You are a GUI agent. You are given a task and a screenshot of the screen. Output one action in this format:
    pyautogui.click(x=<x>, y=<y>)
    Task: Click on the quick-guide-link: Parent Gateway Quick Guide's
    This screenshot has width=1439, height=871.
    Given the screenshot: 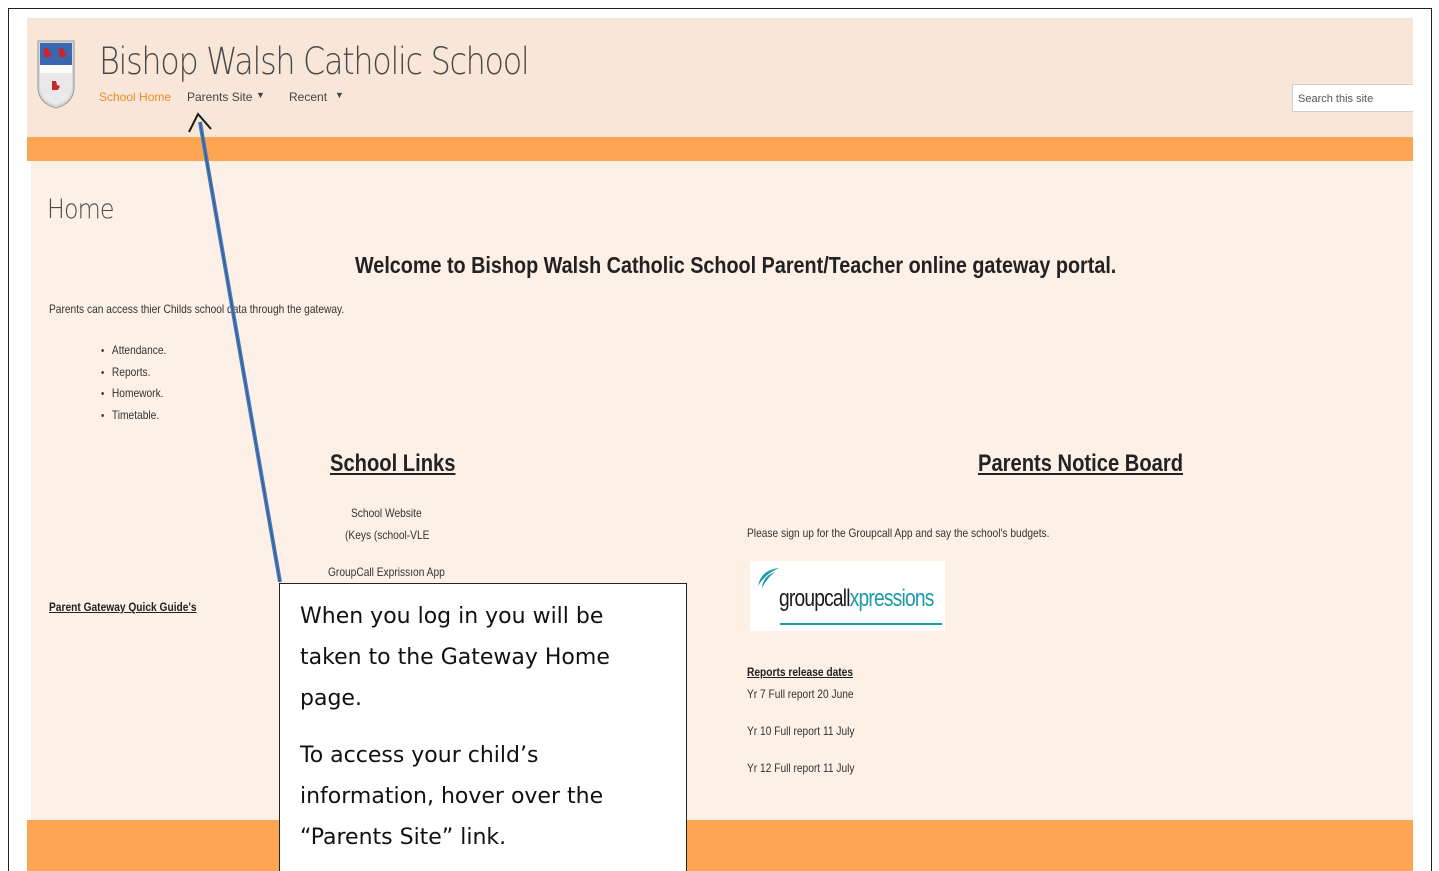 What is the action you would take?
    pyautogui.click(x=123, y=607)
    